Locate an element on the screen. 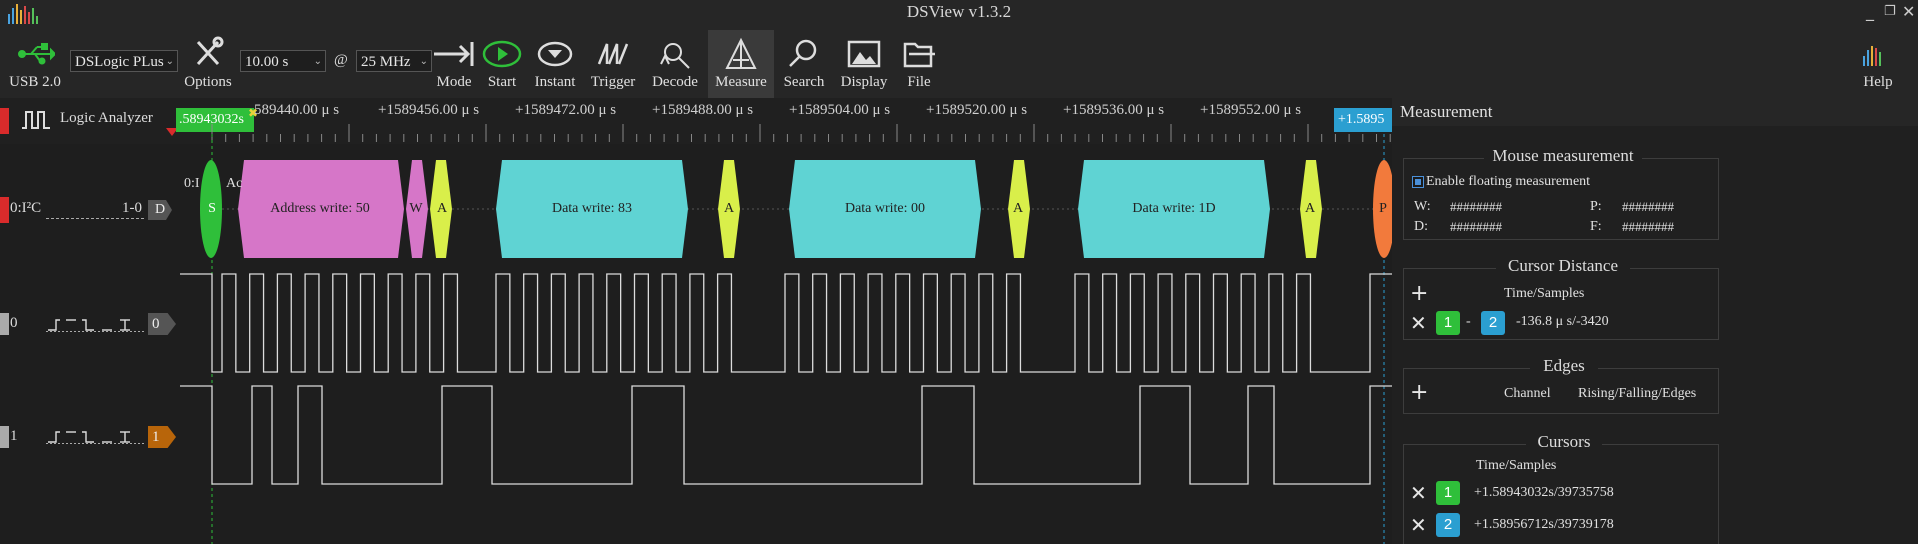 The image size is (1918, 544). packet-write-bit: W is located at coordinates (416, 208).